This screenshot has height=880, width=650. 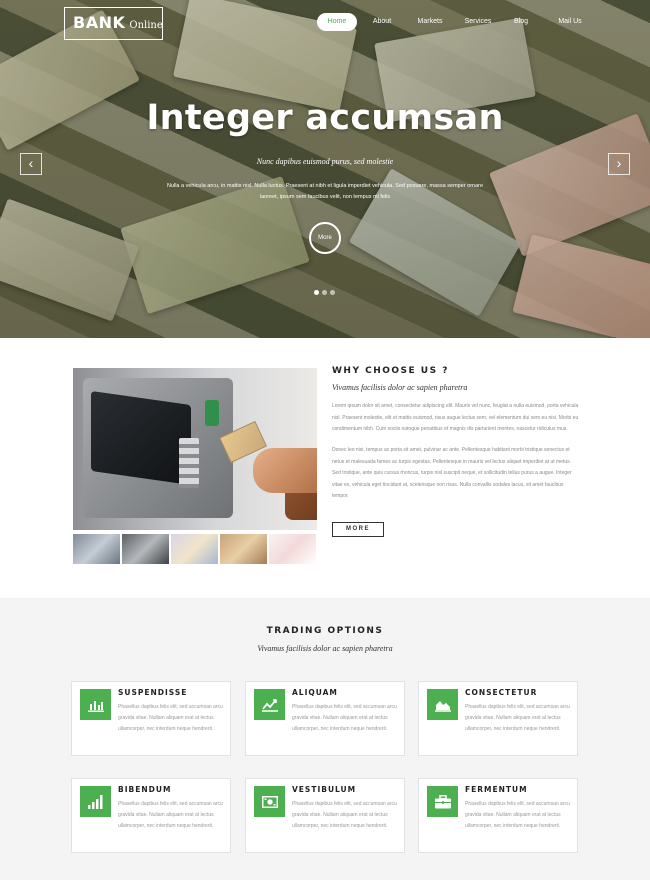 What do you see at coordinates (325, 631) in the screenshot?
I see `trading-title: TRADING OPTIONS` at bounding box center [325, 631].